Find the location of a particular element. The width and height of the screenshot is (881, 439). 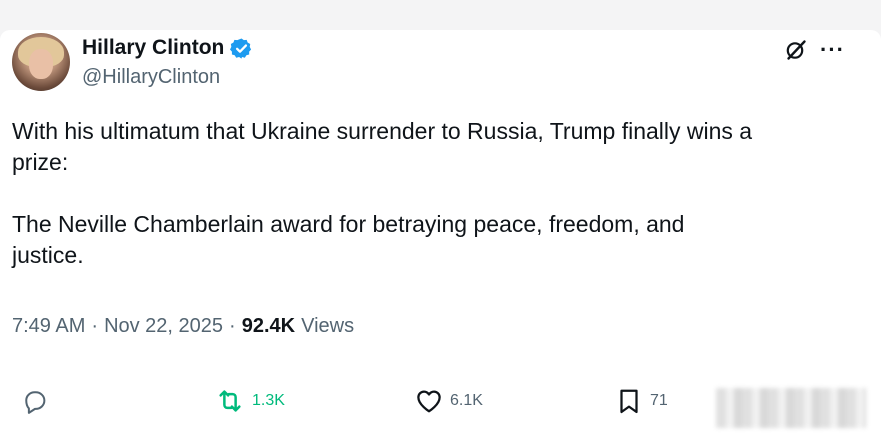

bookmark-icon is located at coordinates (629, 401).